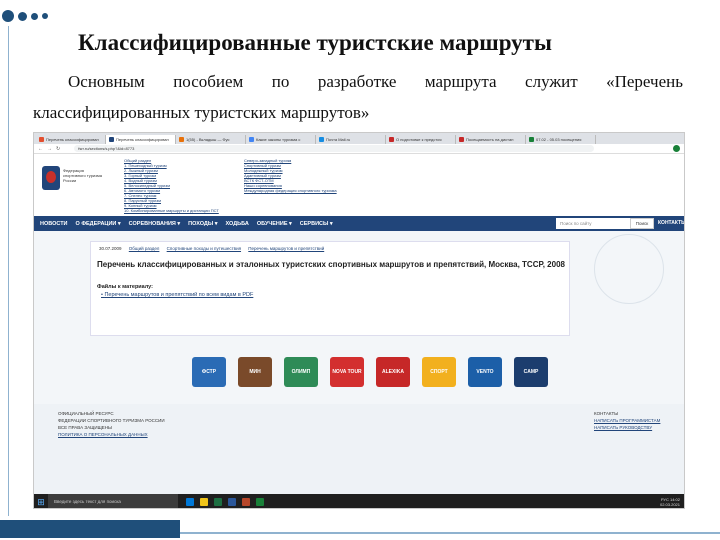 This screenshot has height=540, width=720. Describe the element at coordinates (450, 533) in the screenshot. I see `decor-bottom-line` at that location.